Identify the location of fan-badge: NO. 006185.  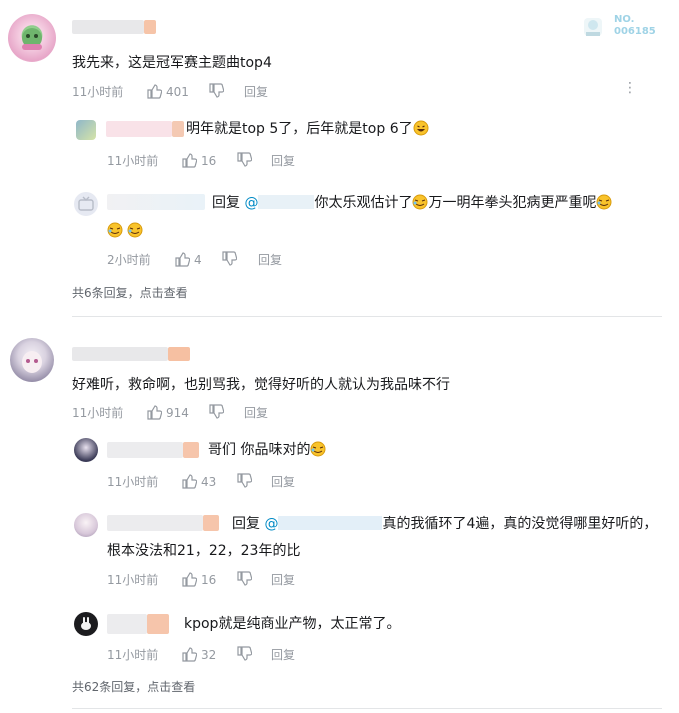
(620, 27).